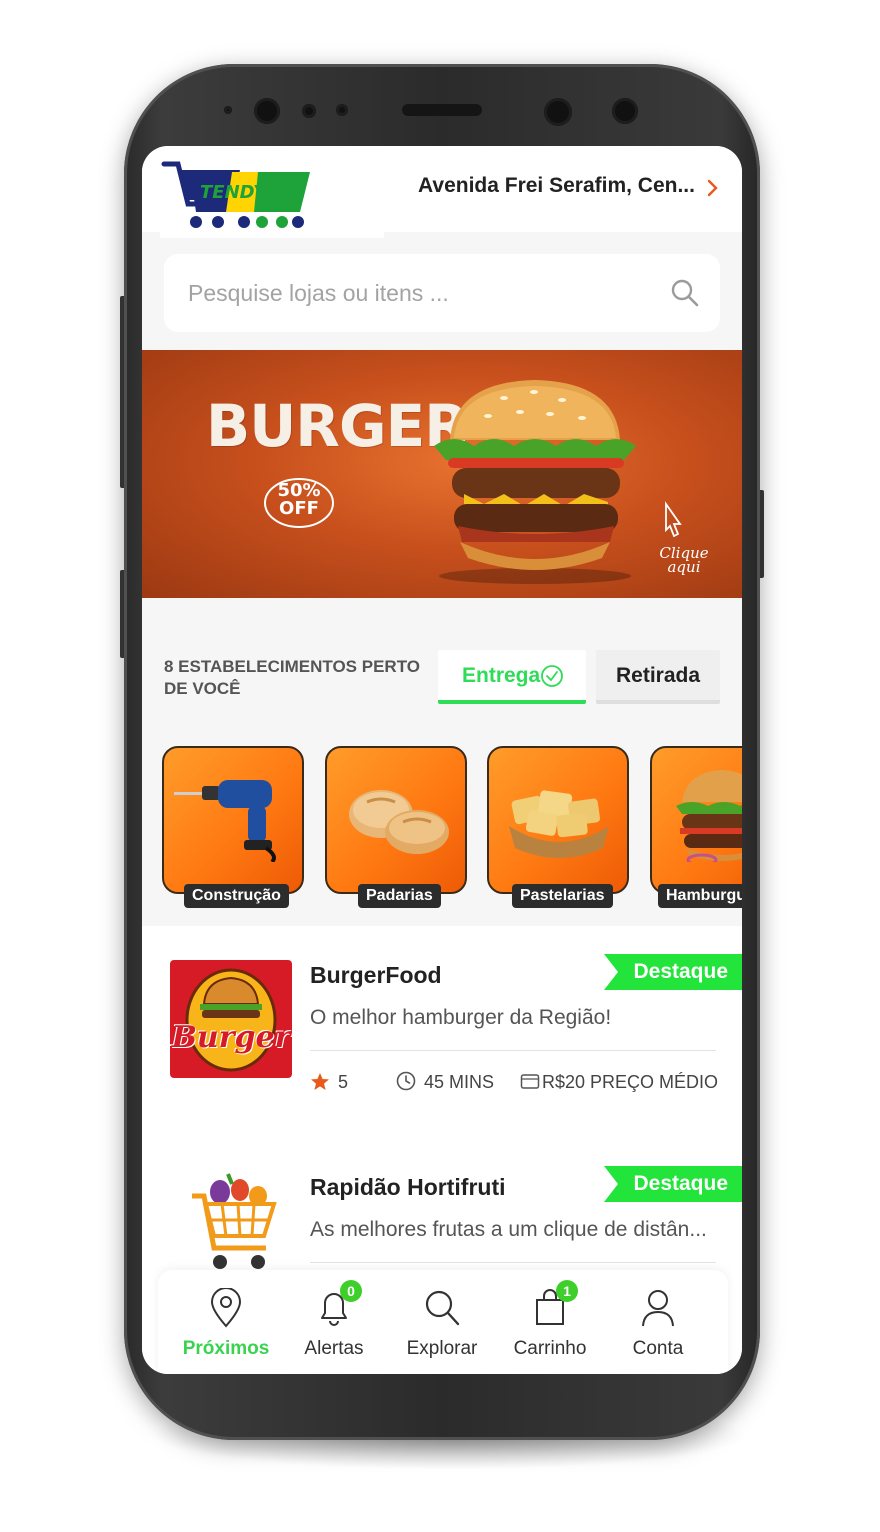 This screenshot has height=1532, width=880. What do you see at coordinates (700, 896) in the screenshot?
I see `category-label: Hamburgu` at bounding box center [700, 896].